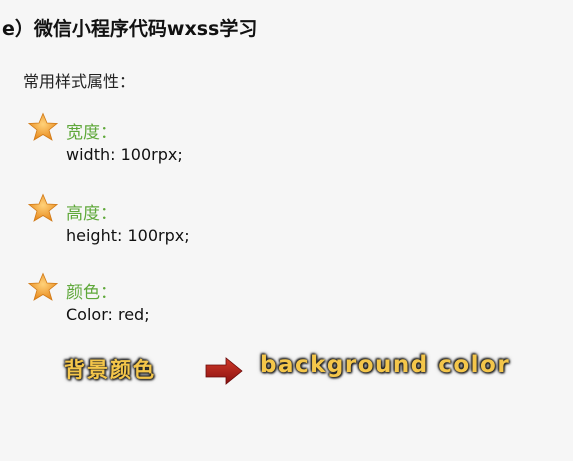  Describe the element at coordinates (124, 154) in the screenshot. I see `property-value: width: 100rpx;` at that location.